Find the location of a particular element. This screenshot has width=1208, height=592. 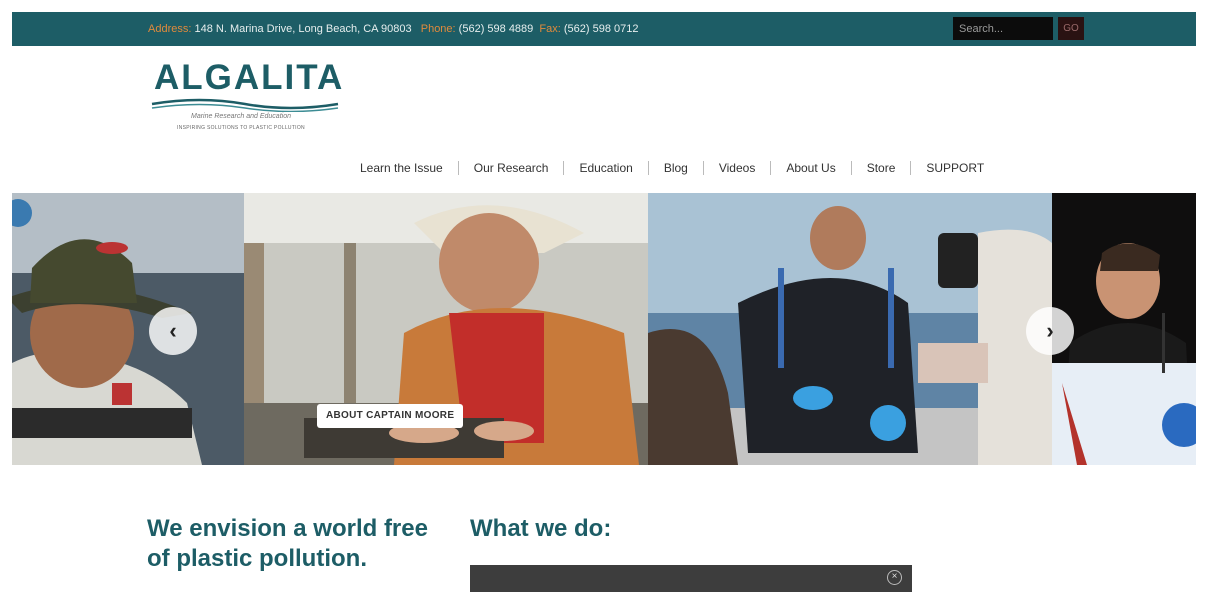

slider-prev-button: ‹ is located at coordinates (173, 331).